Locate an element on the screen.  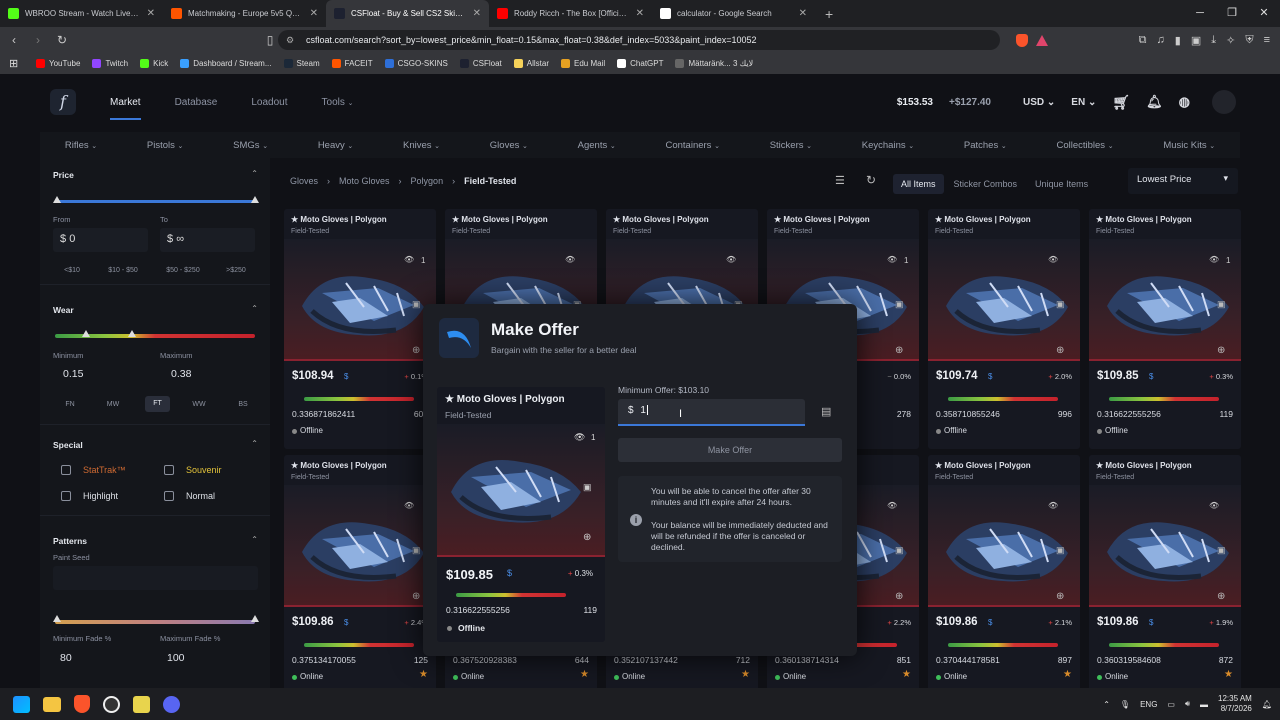
minimize-icon: ─ is located at coordinates (1200, 13).